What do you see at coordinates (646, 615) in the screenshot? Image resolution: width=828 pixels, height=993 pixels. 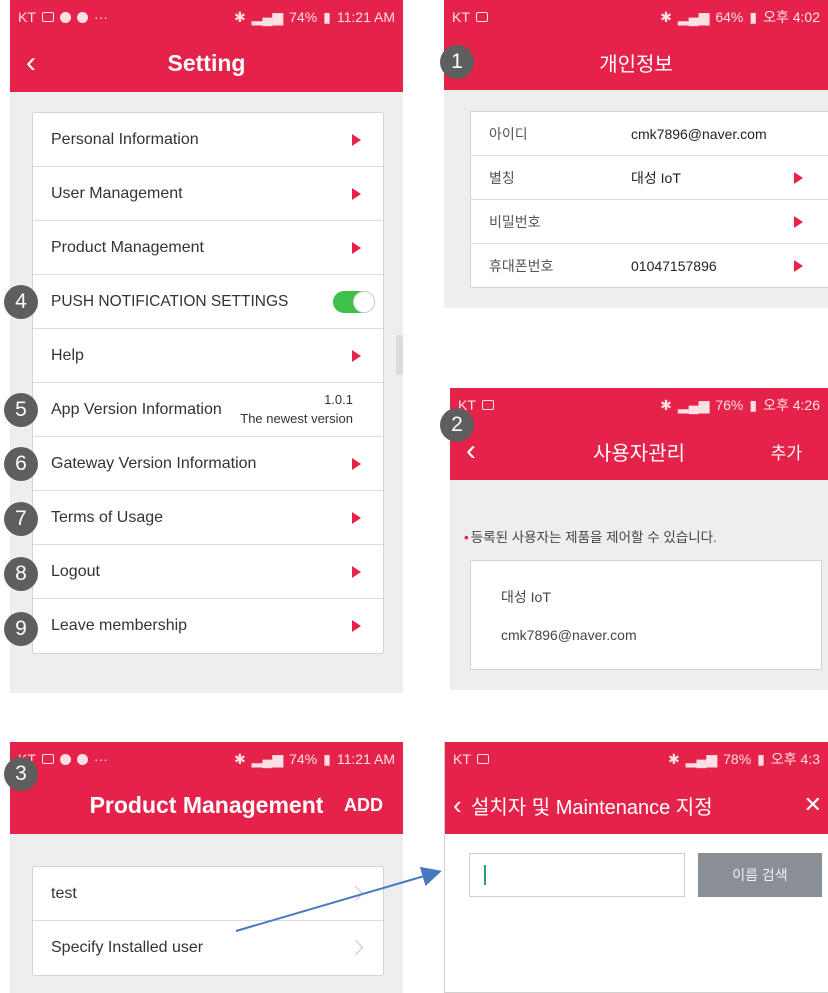 I see `user-card: 대성 IoT cmk7896@naver.com` at bounding box center [646, 615].